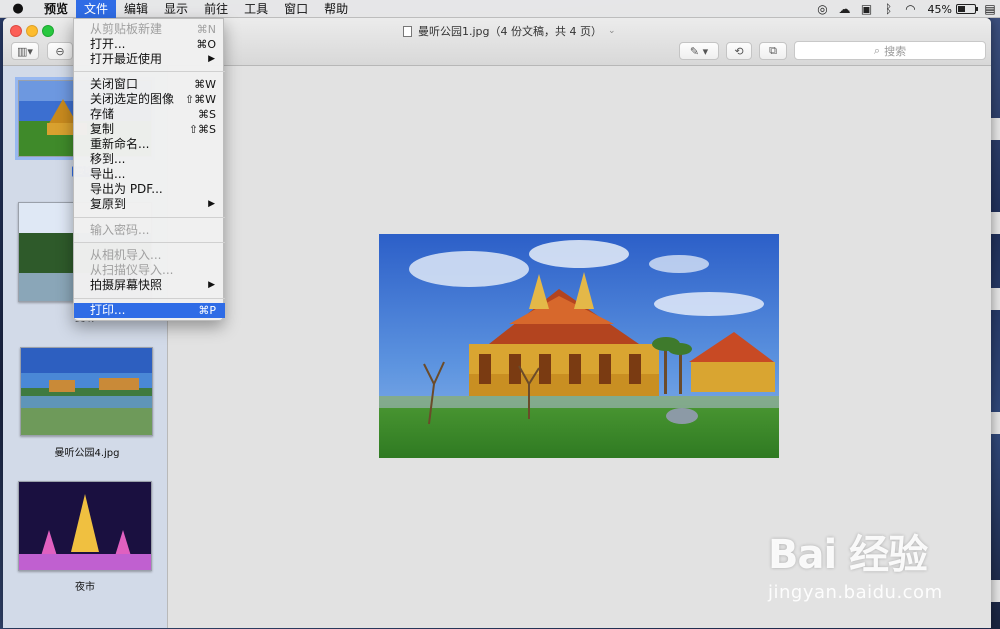 This screenshot has height=629, width=1000. What do you see at coordinates (149, 129) in the screenshot?
I see `menu-item-duplicate: 复制 ⇧⌘S` at bounding box center [149, 129].